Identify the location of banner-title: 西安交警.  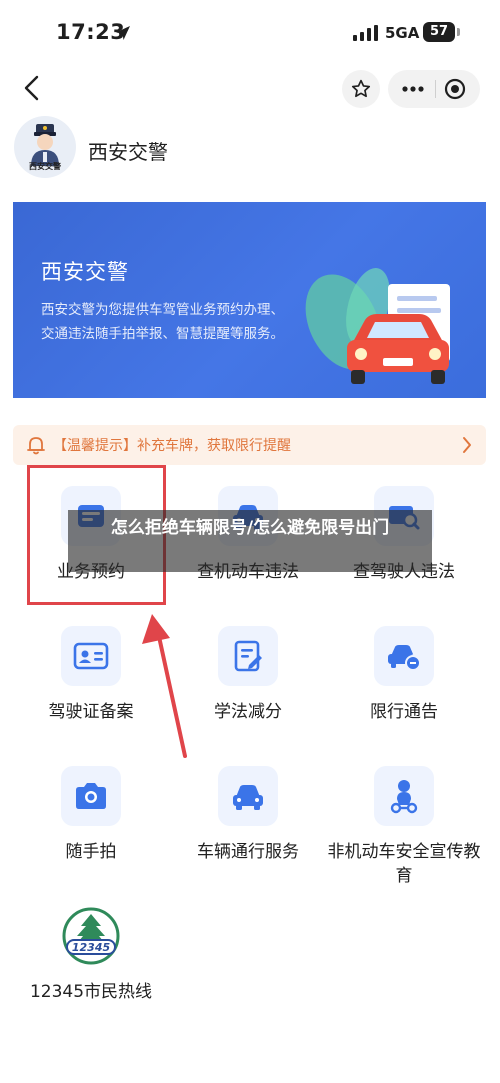
(85, 272).